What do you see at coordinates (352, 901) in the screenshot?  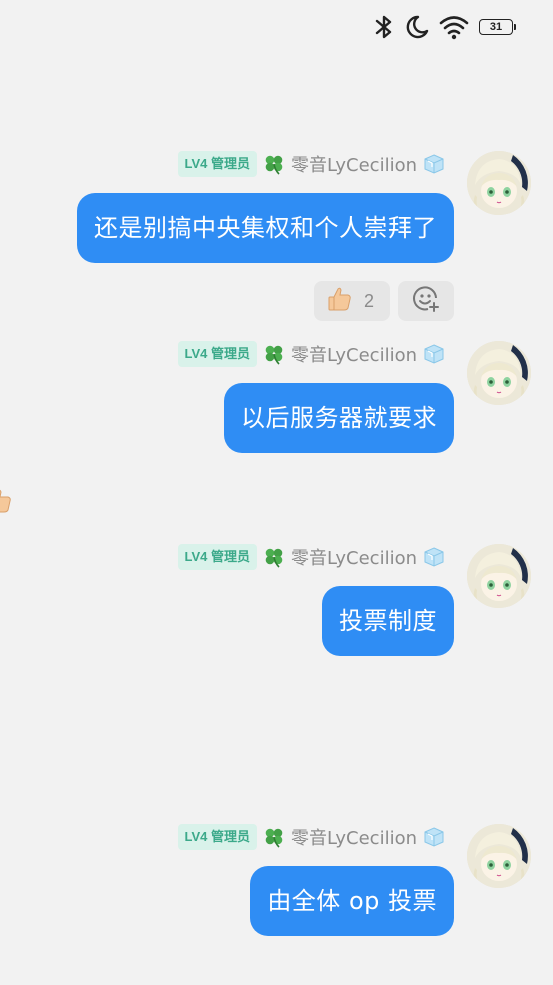 I see `message-bubble: 由全体 op 投票` at bounding box center [352, 901].